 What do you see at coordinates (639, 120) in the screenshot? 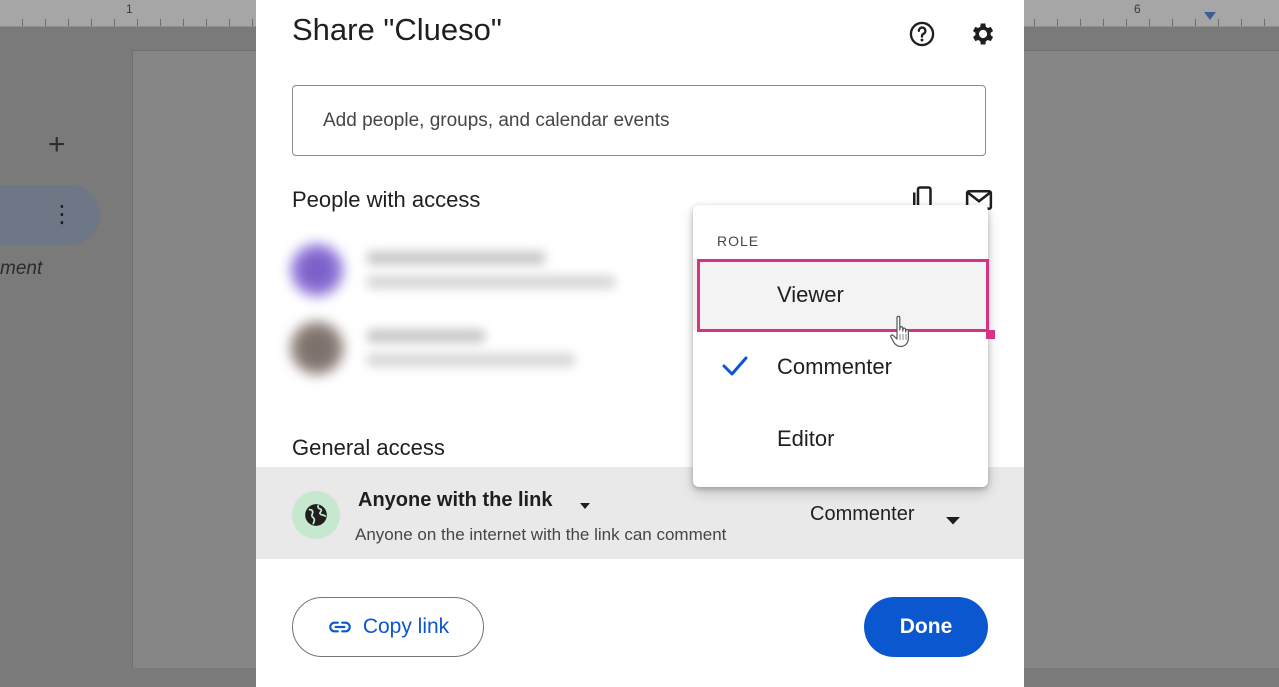
I see `add-people-input` at bounding box center [639, 120].